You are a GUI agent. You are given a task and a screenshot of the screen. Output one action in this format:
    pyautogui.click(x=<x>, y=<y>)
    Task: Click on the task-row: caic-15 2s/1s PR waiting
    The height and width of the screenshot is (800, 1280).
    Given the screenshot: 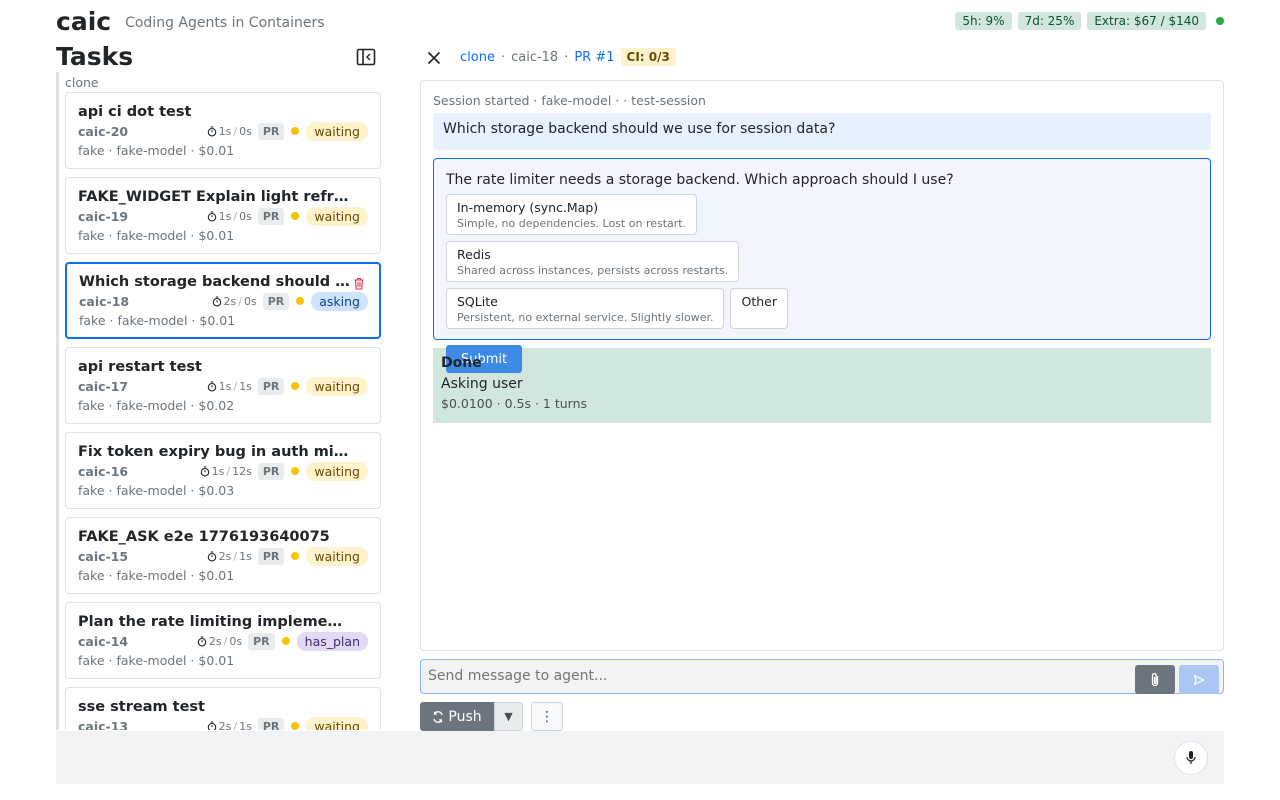 What is the action you would take?
    pyautogui.click(x=223, y=556)
    